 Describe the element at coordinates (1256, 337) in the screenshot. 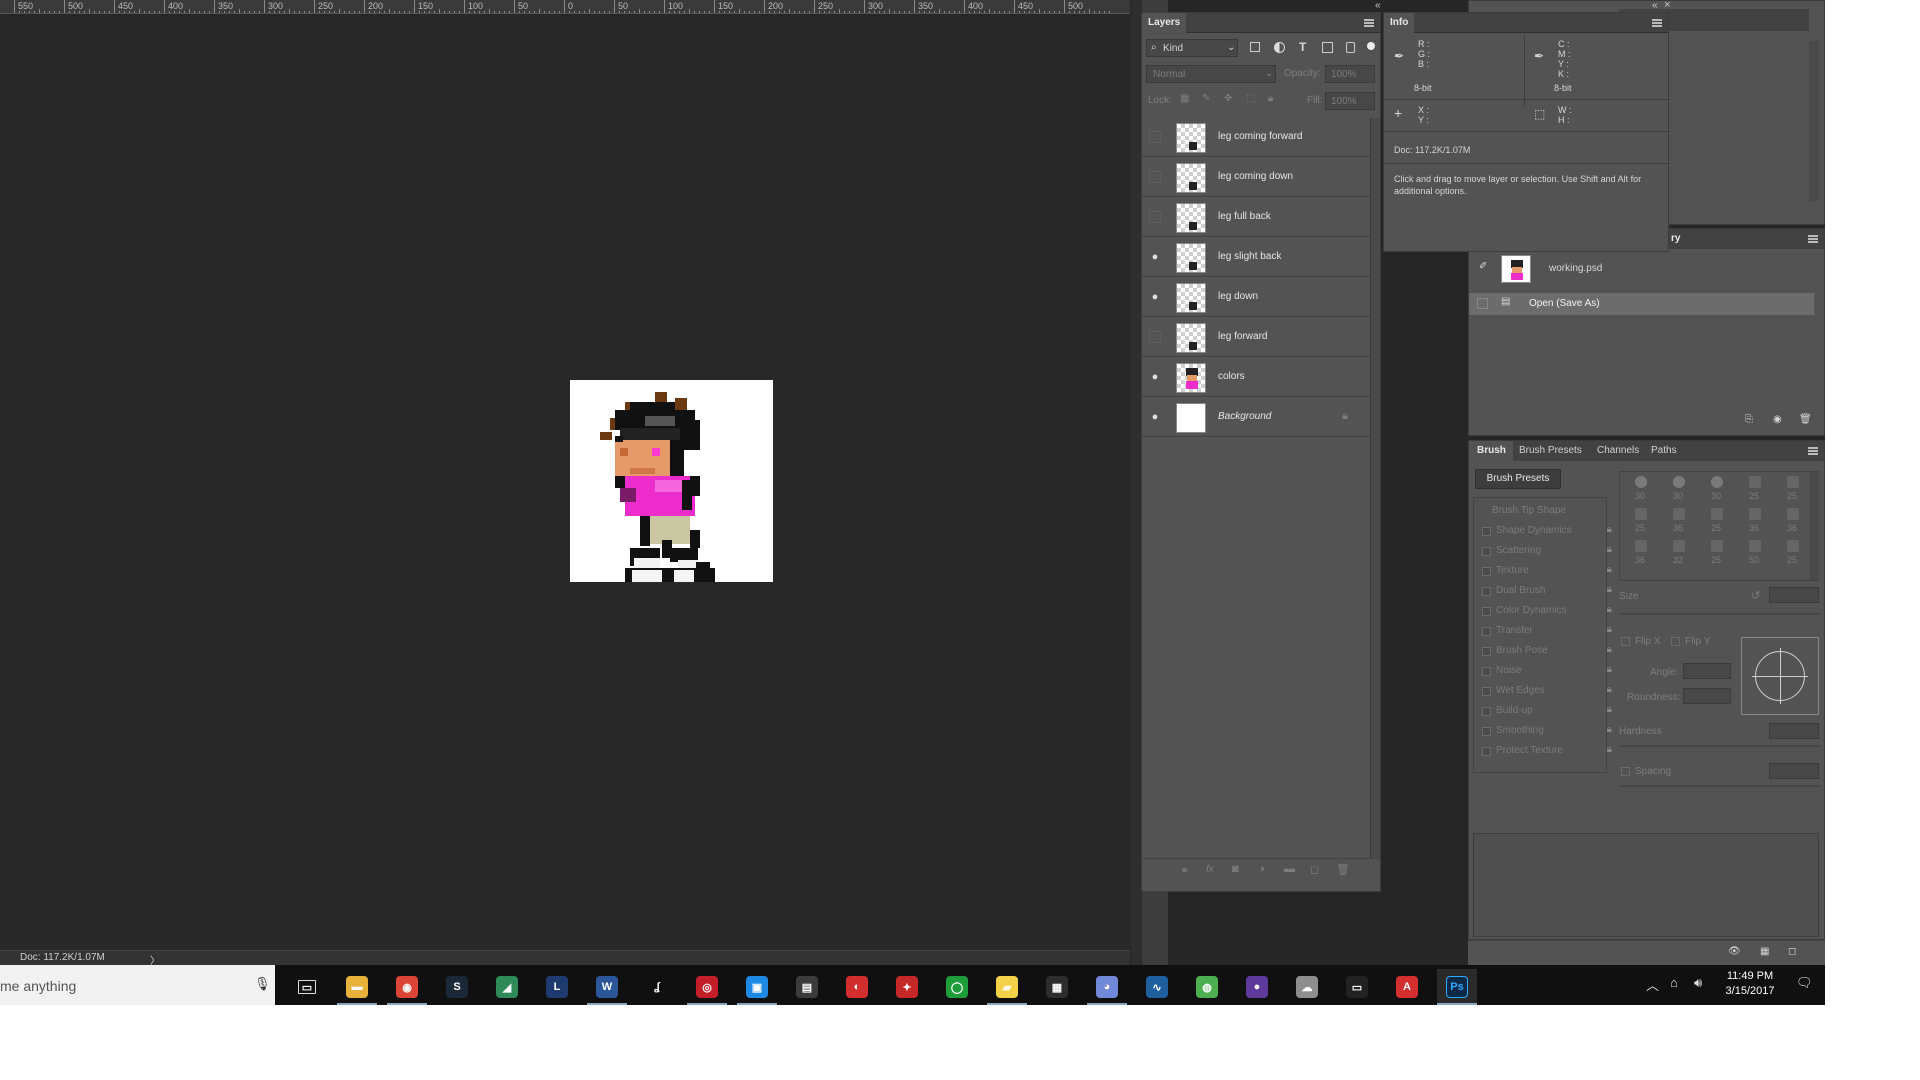

I see `layer-row: leg forward` at that location.